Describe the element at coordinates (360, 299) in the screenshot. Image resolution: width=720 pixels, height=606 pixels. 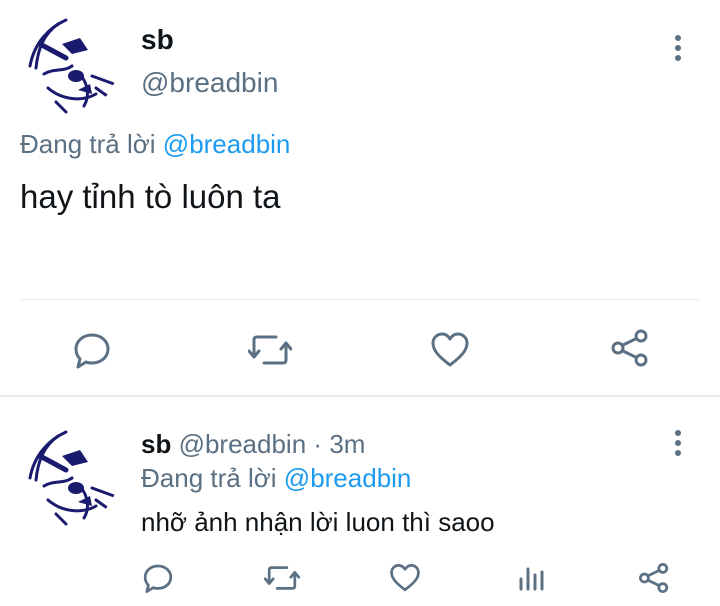
I see `divider` at that location.